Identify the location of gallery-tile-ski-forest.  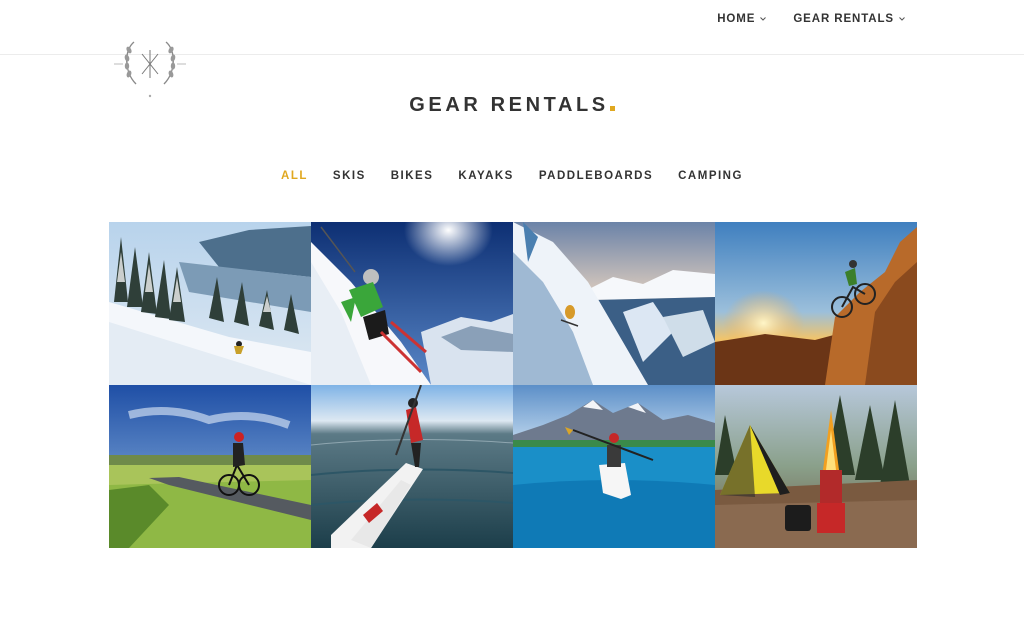
(210, 303).